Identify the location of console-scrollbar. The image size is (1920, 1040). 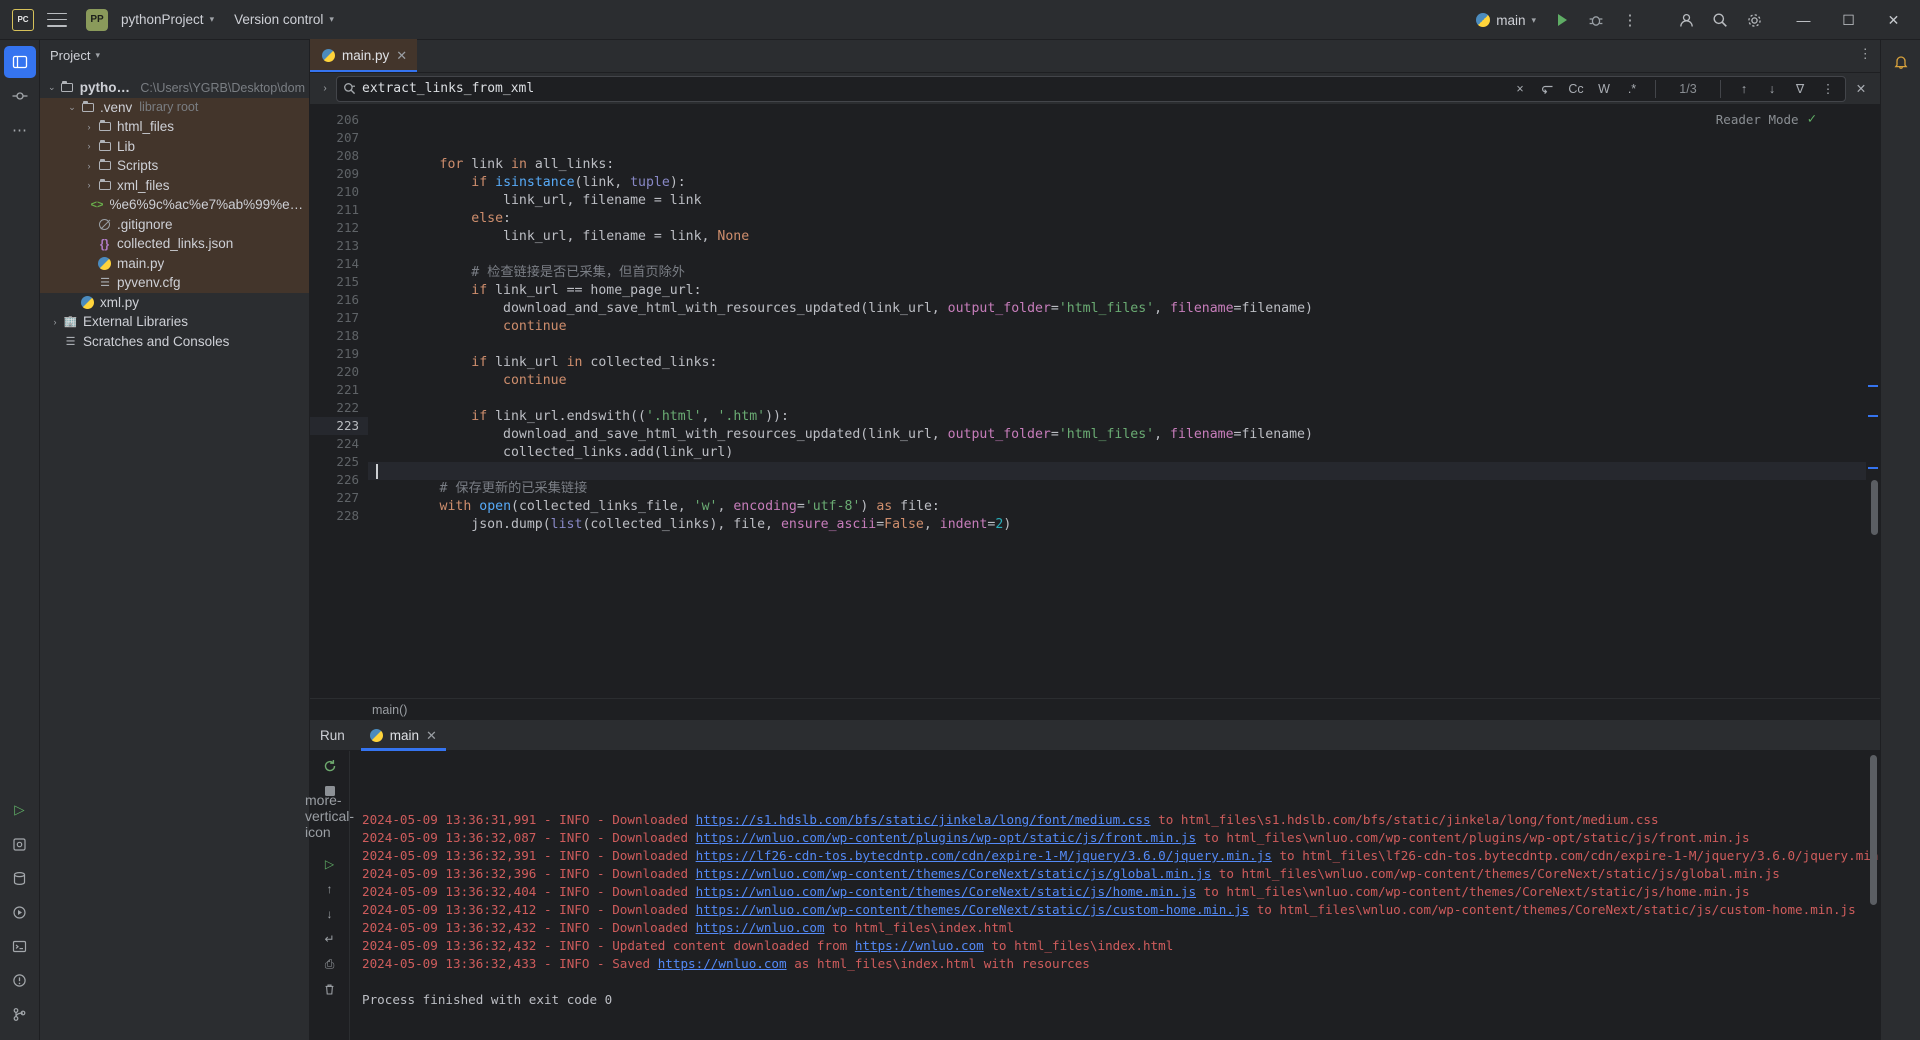
(1873, 830).